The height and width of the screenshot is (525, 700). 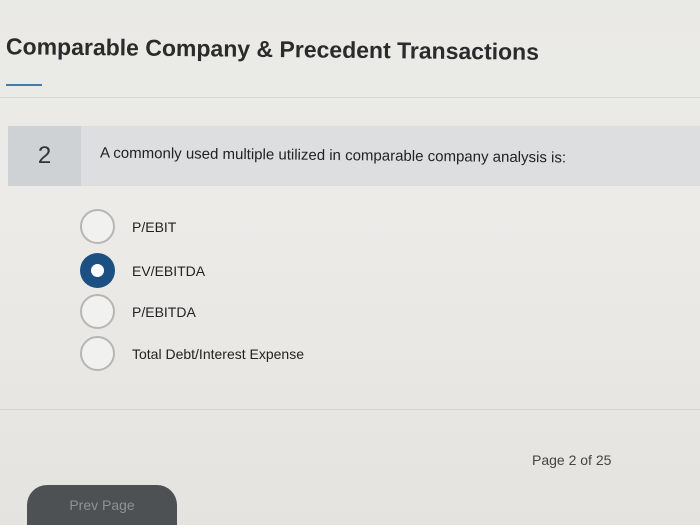 What do you see at coordinates (102, 505) in the screenshot?
I see `prev-page-button: Prev Page` at bounding box center [102, 505].